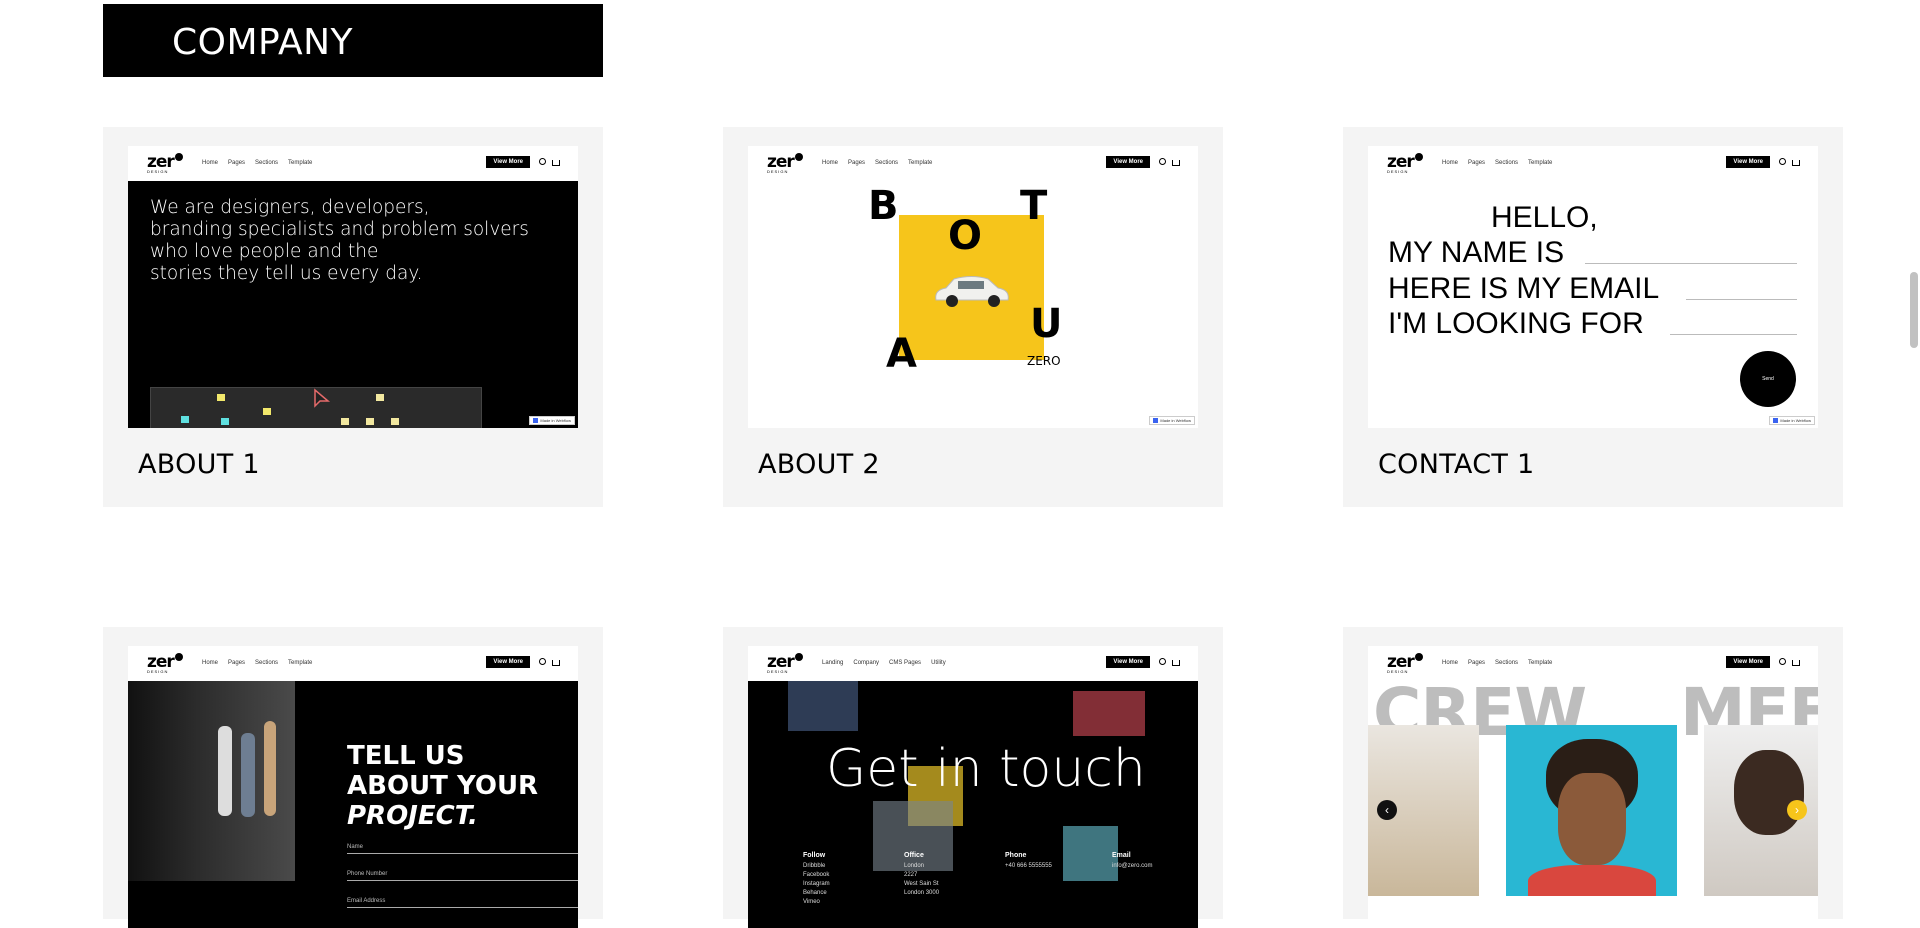 The image size is (1920, 928). I want to click on email-line, so click(1741, 299).